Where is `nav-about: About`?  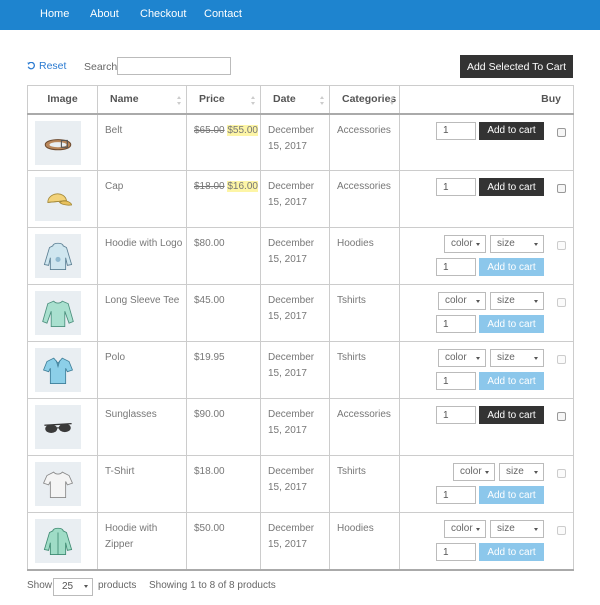 nav-about: About is located at coordinates (104, 14).